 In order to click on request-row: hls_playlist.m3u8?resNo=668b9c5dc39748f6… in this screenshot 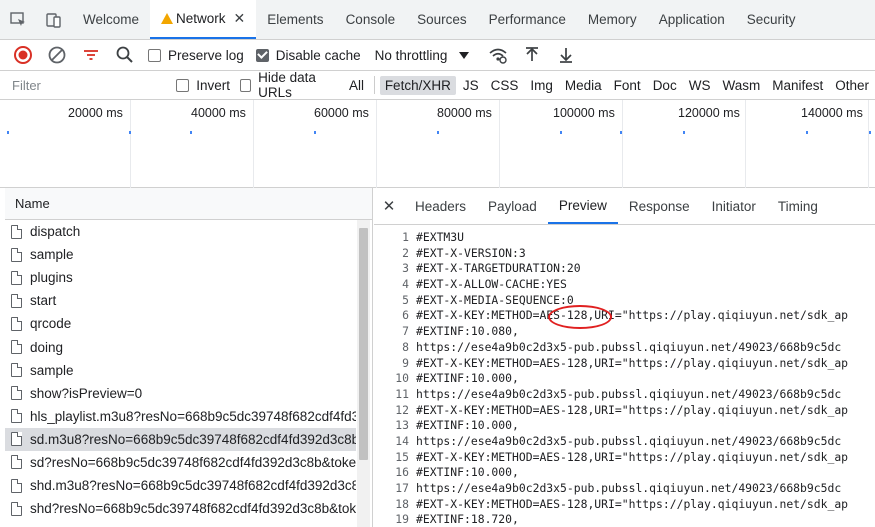, I will do `click(180, 416)`.